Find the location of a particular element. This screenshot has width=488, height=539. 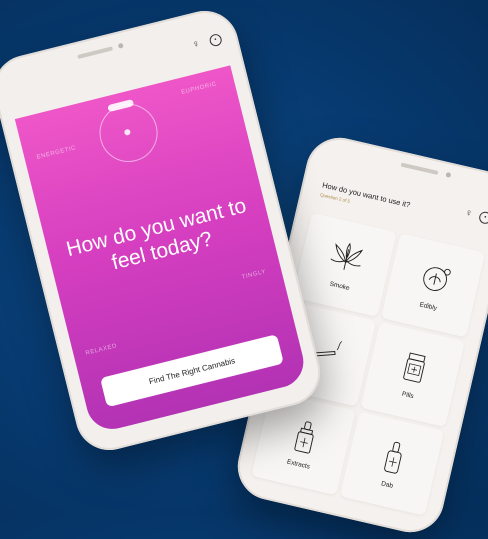

edible-icon is located at coordinates (436, 279).